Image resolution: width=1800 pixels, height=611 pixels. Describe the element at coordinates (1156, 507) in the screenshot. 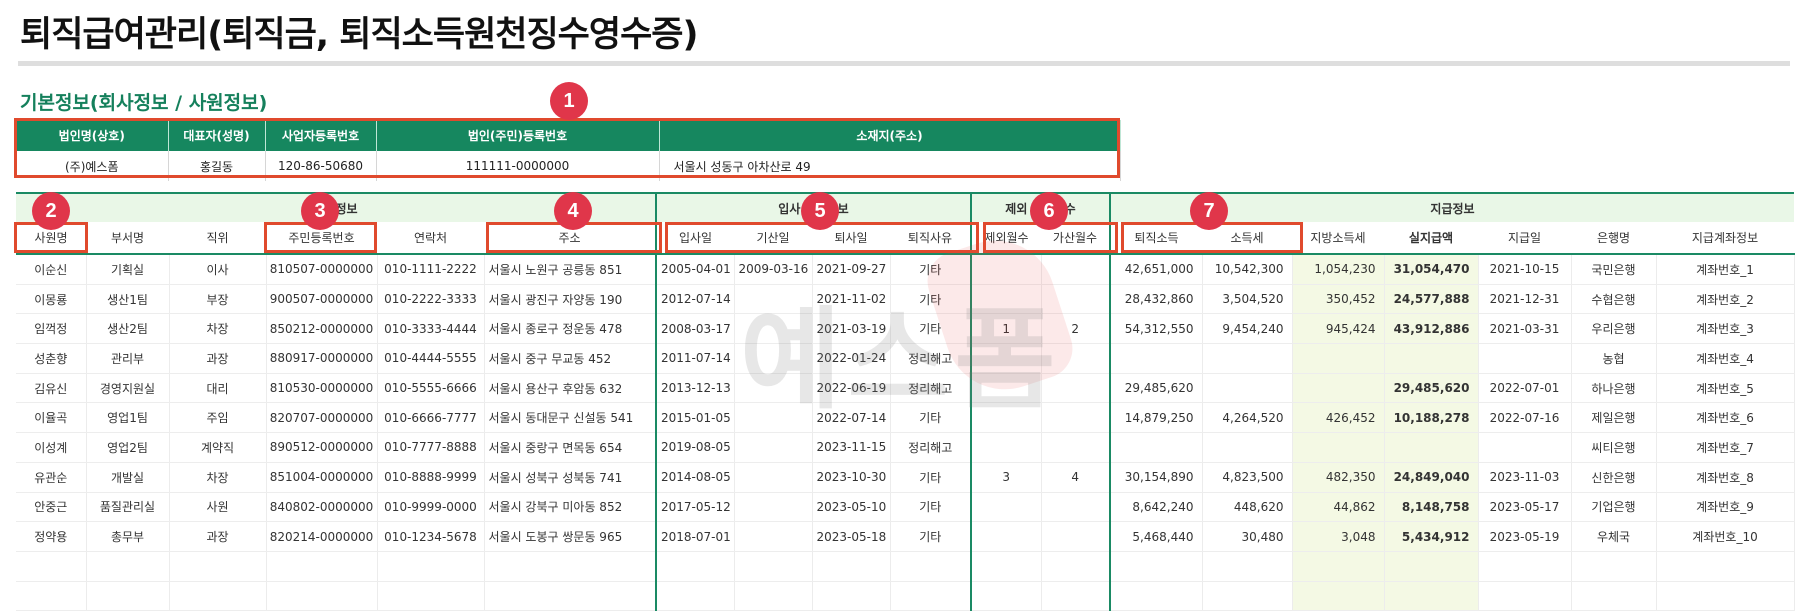

I see `cell-retirement-income: 8,642,240` at that location.